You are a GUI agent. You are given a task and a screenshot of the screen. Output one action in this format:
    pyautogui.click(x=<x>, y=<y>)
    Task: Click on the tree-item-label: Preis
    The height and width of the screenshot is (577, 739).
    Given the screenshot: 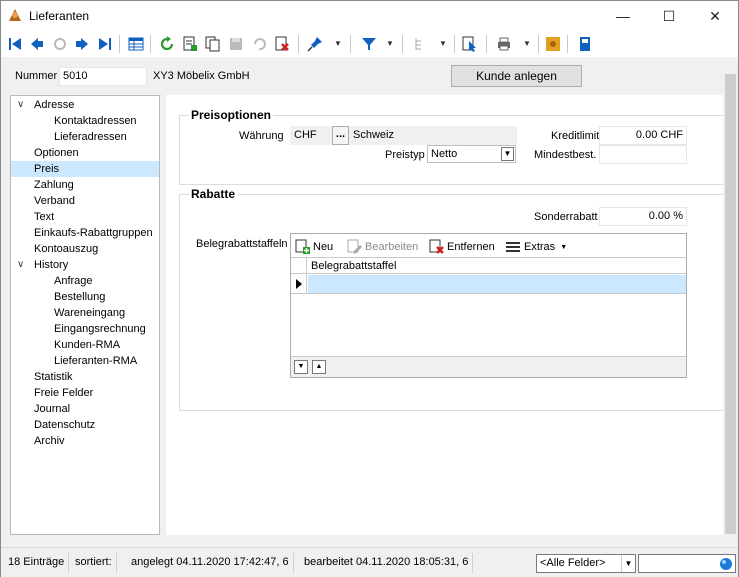 What is the action you would take?
    pyautogui.click(x=47, y=169)
    